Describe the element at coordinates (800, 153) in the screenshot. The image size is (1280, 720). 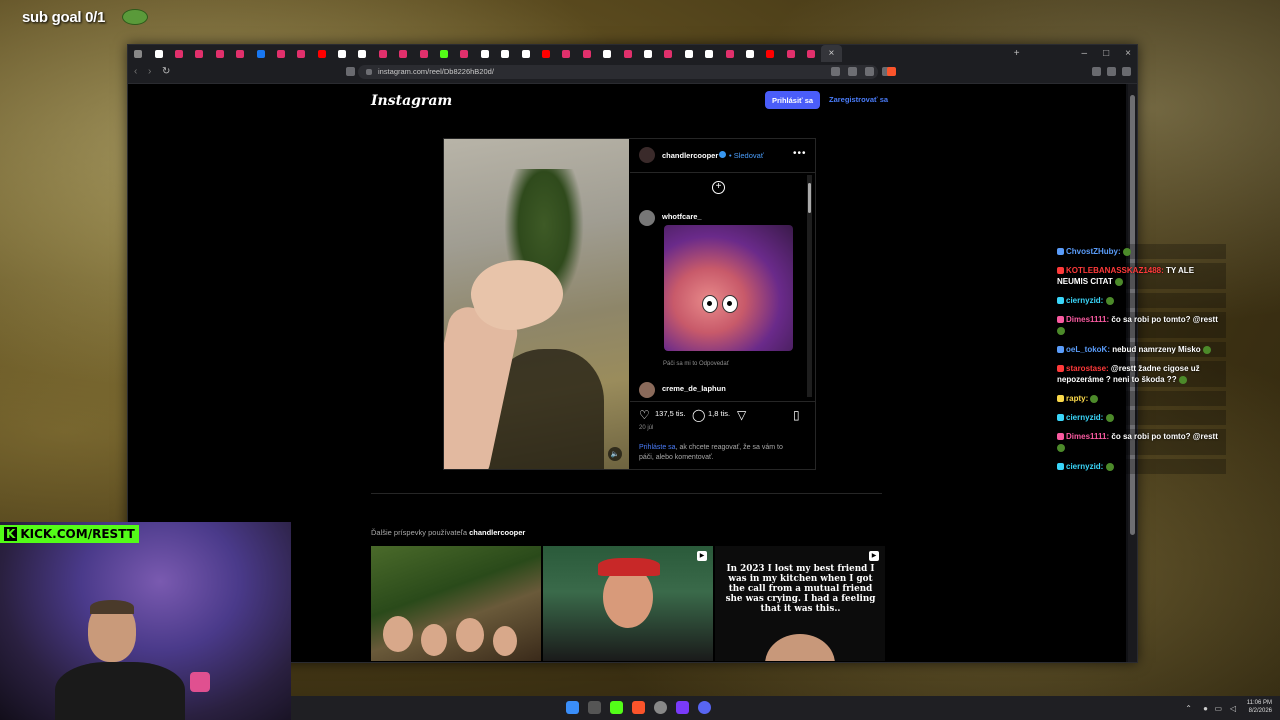
I see `more-options-icon: •••` at that location.